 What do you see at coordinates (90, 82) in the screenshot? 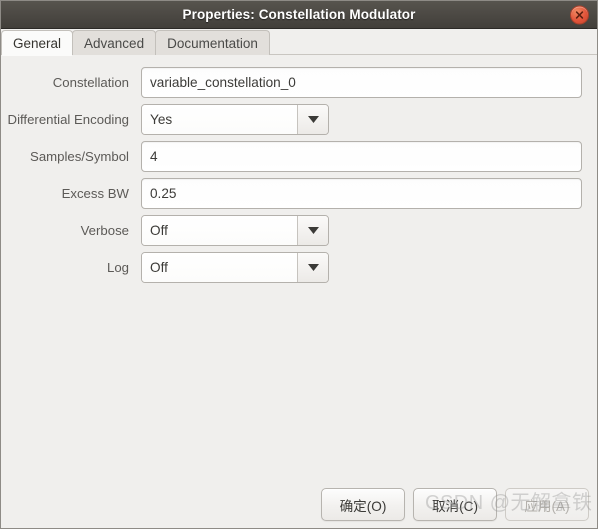
I see `label-constellation: Constellation` at bounding box center [90, 82].